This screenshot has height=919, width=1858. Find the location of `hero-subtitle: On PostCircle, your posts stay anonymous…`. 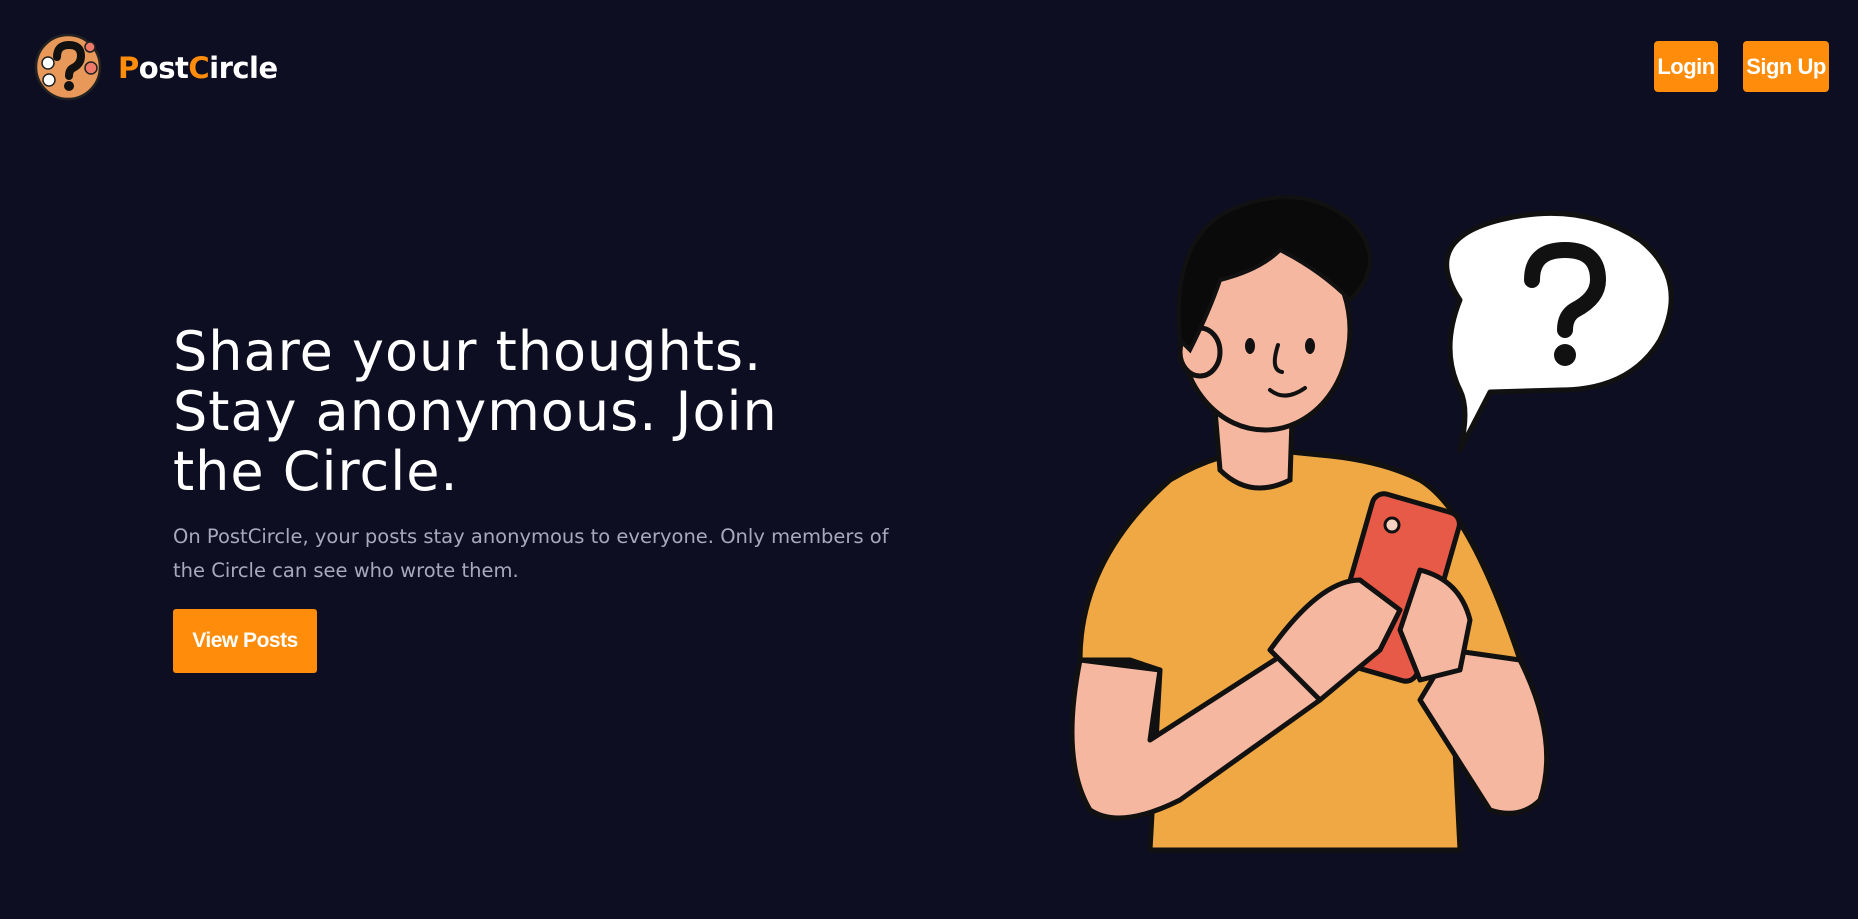

hero-subtitle: On PostCircle, your posts stay anonymous… is located at coordinates (531, 553).